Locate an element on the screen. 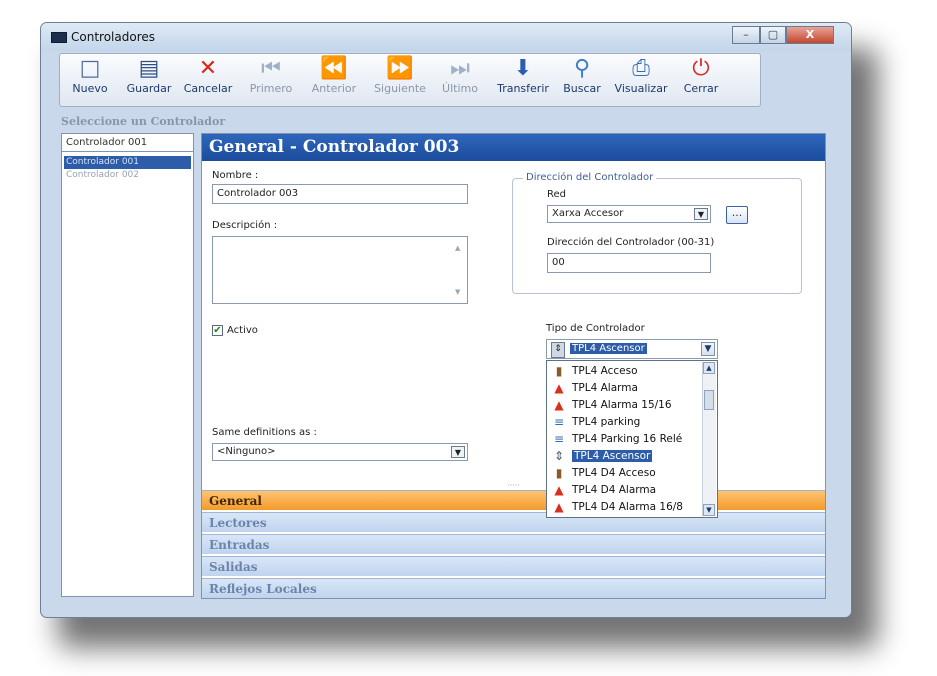 This screenshot has height=676, width=937. section-entradas: Entradas is located at coordinates (513, 544).